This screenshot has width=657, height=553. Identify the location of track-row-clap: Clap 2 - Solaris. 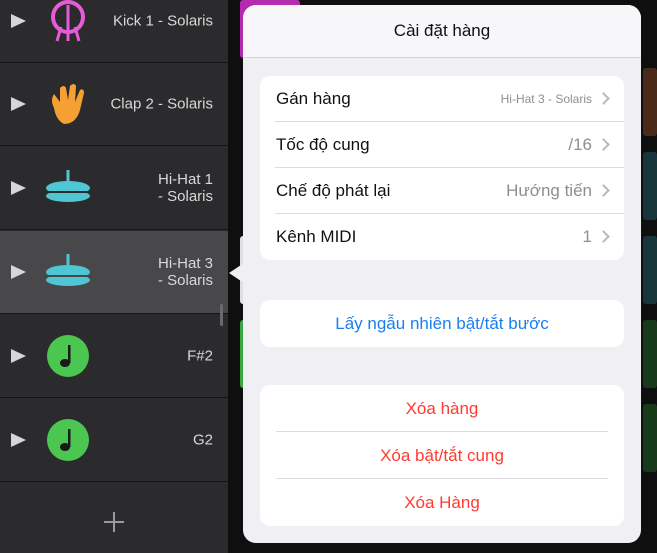
(114, 104).